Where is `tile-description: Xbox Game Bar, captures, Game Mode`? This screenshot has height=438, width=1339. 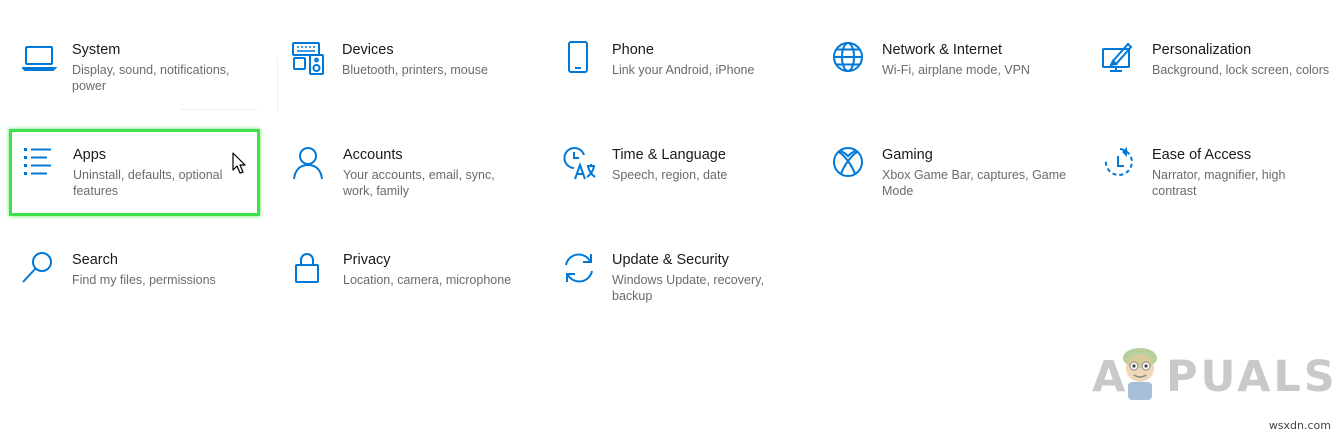 tile-description: Xbox Game Bar, captures, Game Mode is located at coordinates (974, 183).